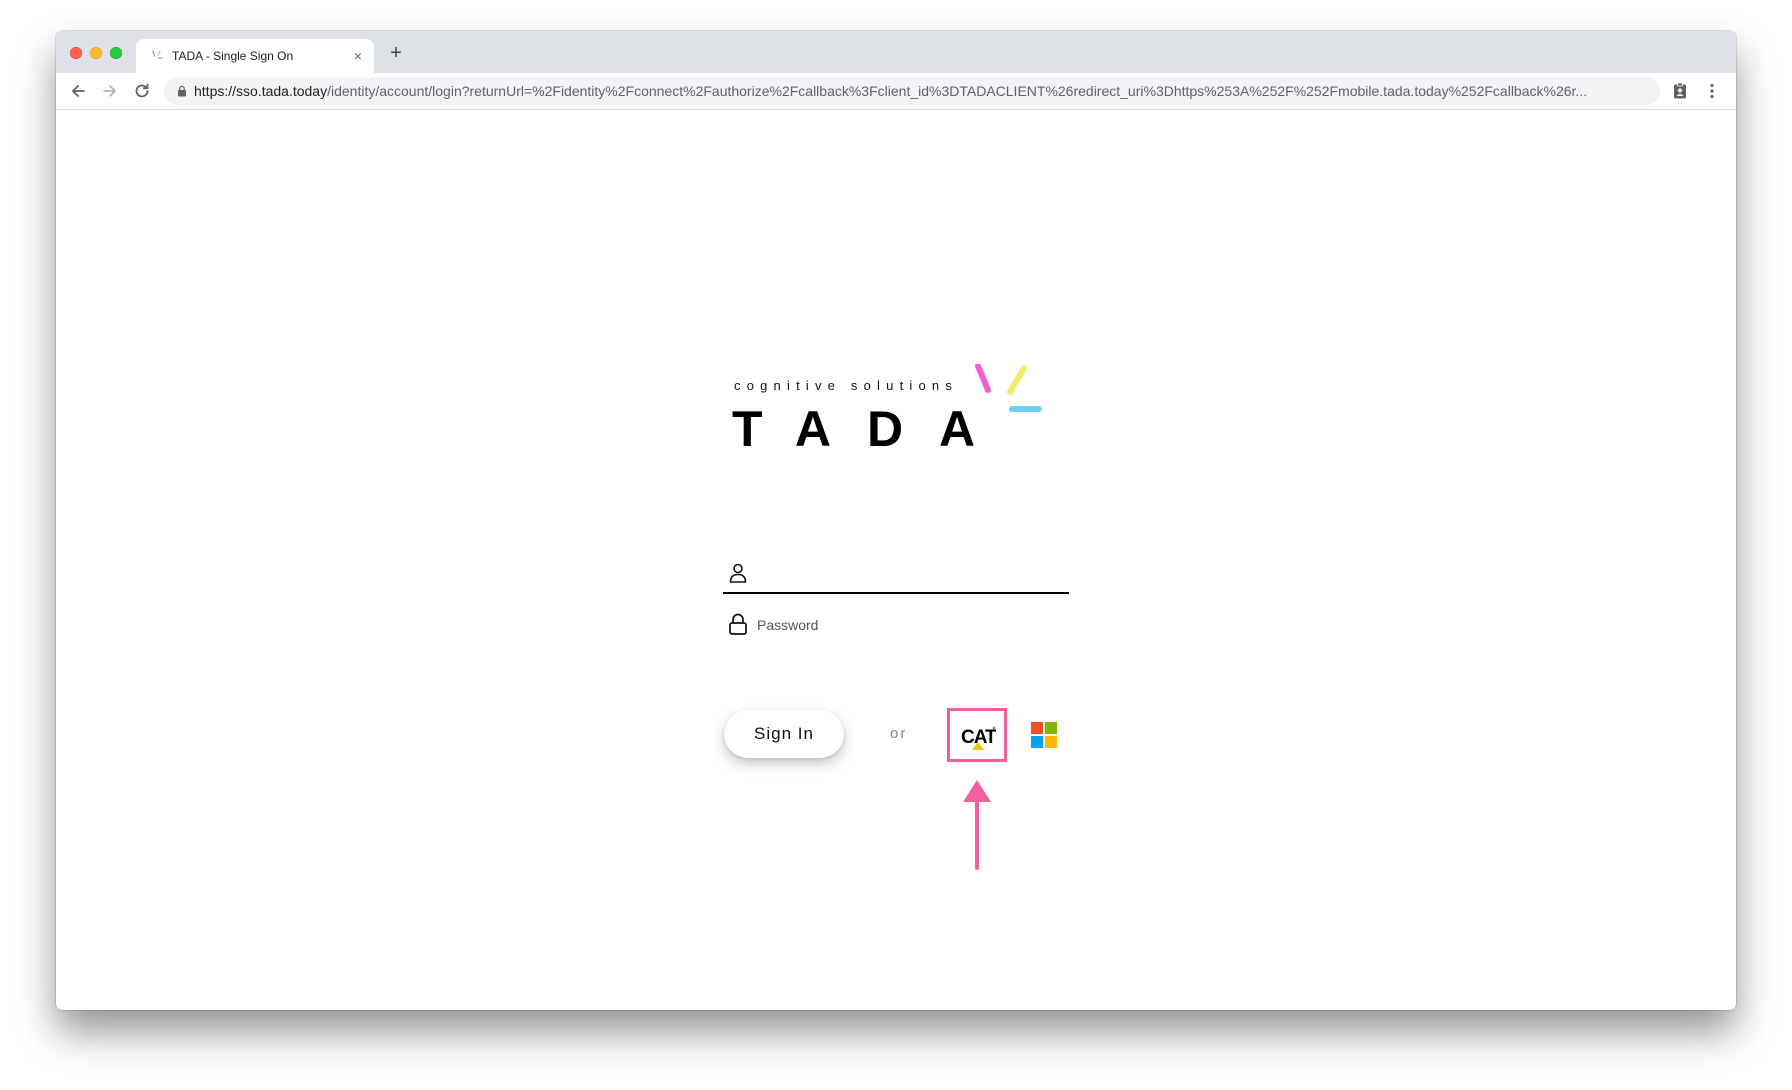 Image resolution: width=1792 pixels, height=1090 pixels. Describe the element at coordinates (784, 734) in the screenshot. I see `sign-in-button: Sign In` at that location.